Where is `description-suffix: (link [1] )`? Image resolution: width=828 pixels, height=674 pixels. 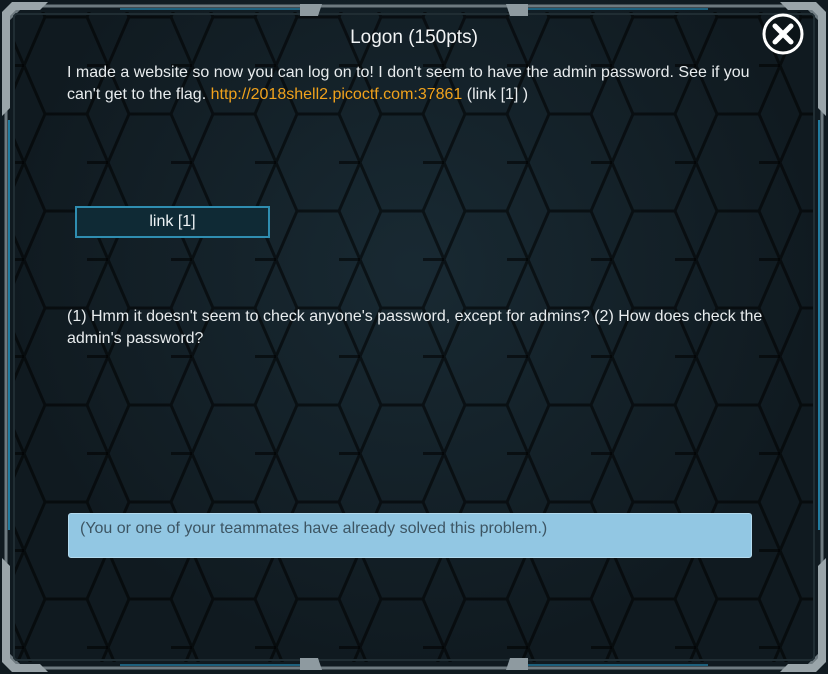
description-suffix: (link [1] ) is located at coordinates (497, 94).